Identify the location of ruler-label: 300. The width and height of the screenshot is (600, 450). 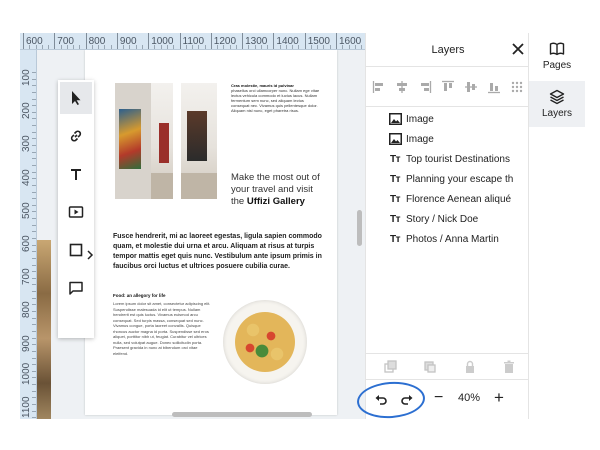
(26, 144).